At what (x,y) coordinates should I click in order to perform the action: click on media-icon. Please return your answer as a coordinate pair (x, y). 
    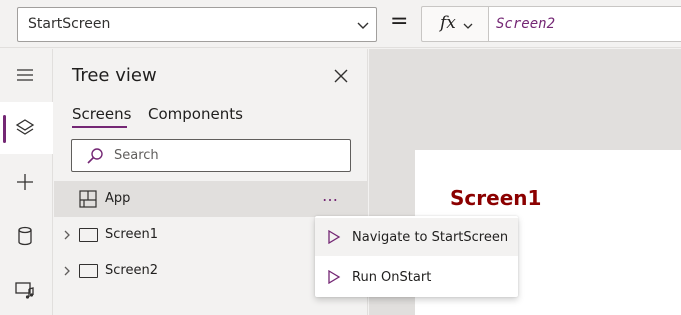
    Looking at the image, I should click on (24, 290).